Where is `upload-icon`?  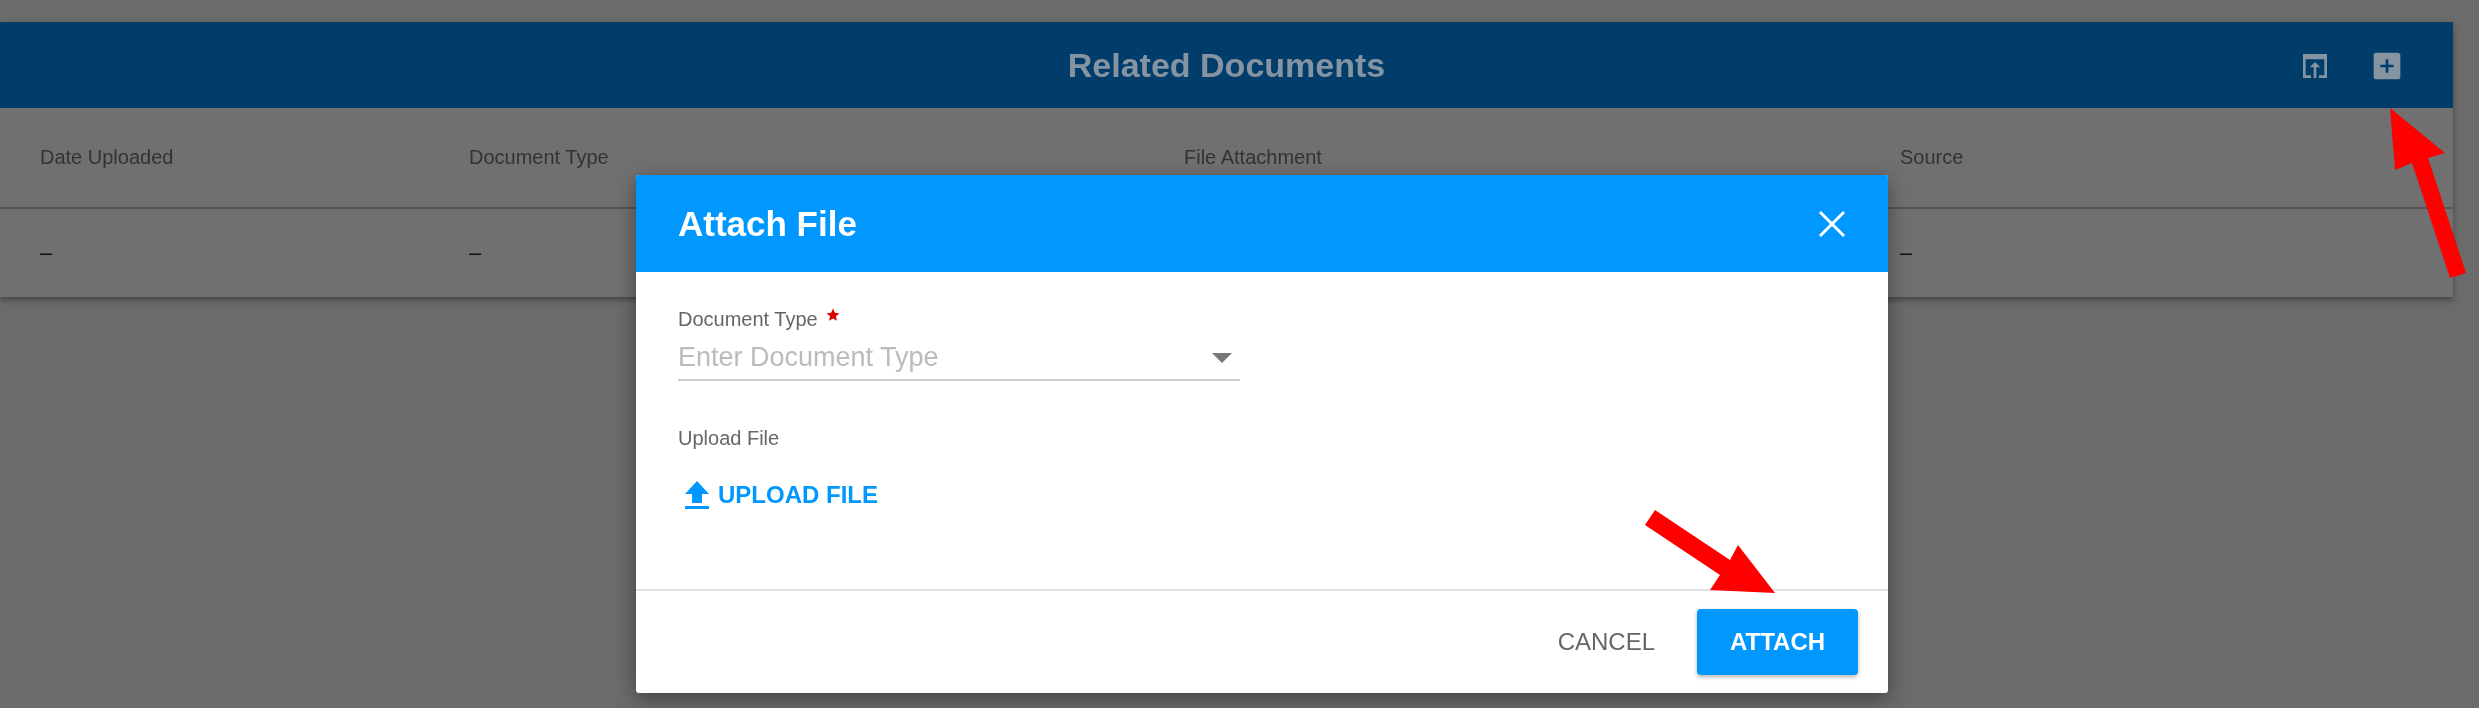
upload-icon is located at coordinates (697, 495).